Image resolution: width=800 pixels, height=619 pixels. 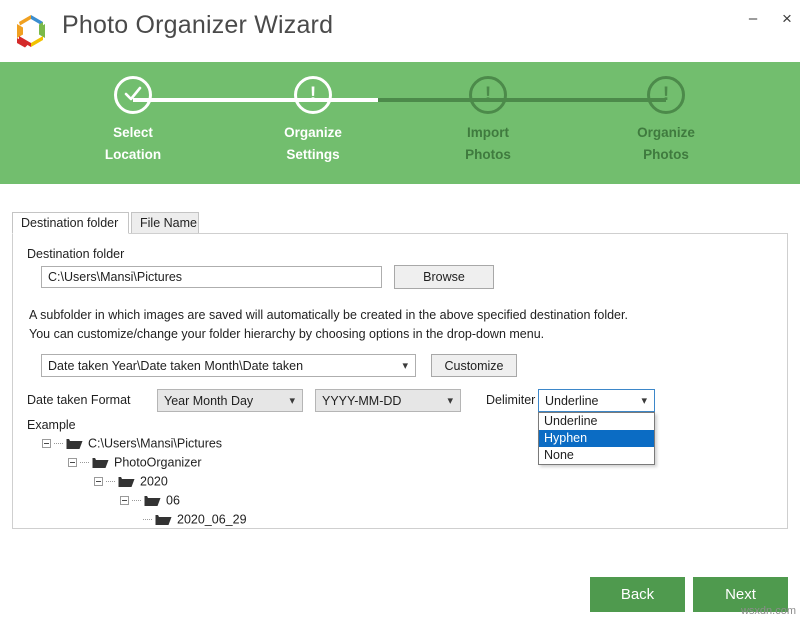 I want to click on check-glyph, so click(x=133, y=93).